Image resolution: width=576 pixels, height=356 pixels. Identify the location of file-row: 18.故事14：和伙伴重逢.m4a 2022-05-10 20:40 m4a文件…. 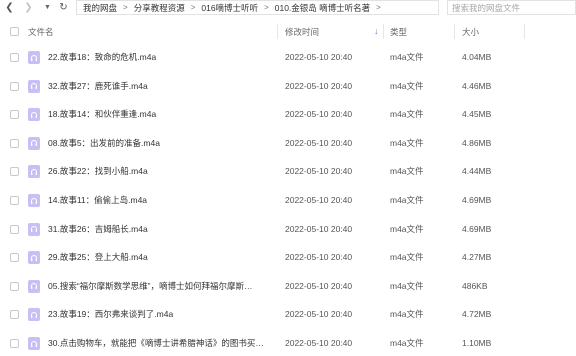
(288, 114).